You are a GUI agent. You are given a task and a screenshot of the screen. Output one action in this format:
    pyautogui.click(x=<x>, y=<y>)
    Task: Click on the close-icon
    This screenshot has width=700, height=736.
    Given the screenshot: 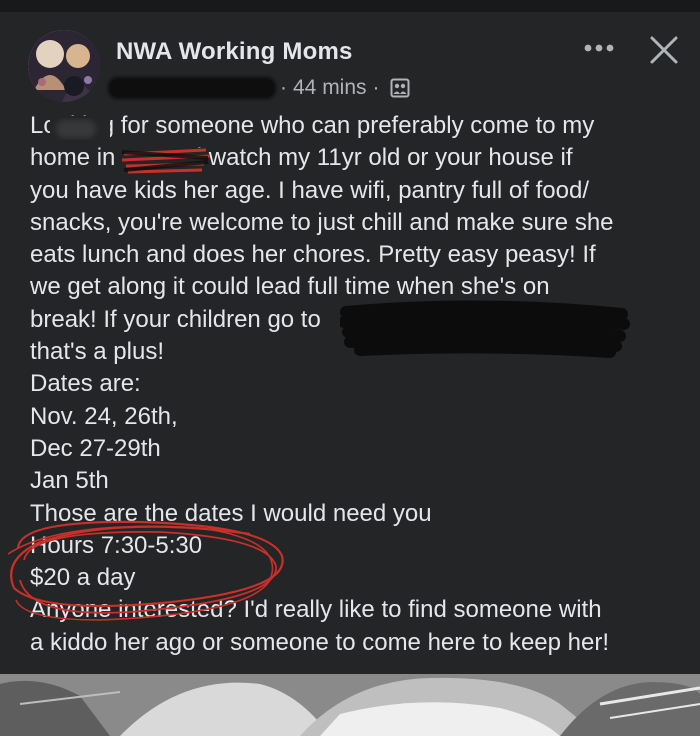 What is the action you would take?
    pyautogui.click(x=664, y=50)
    